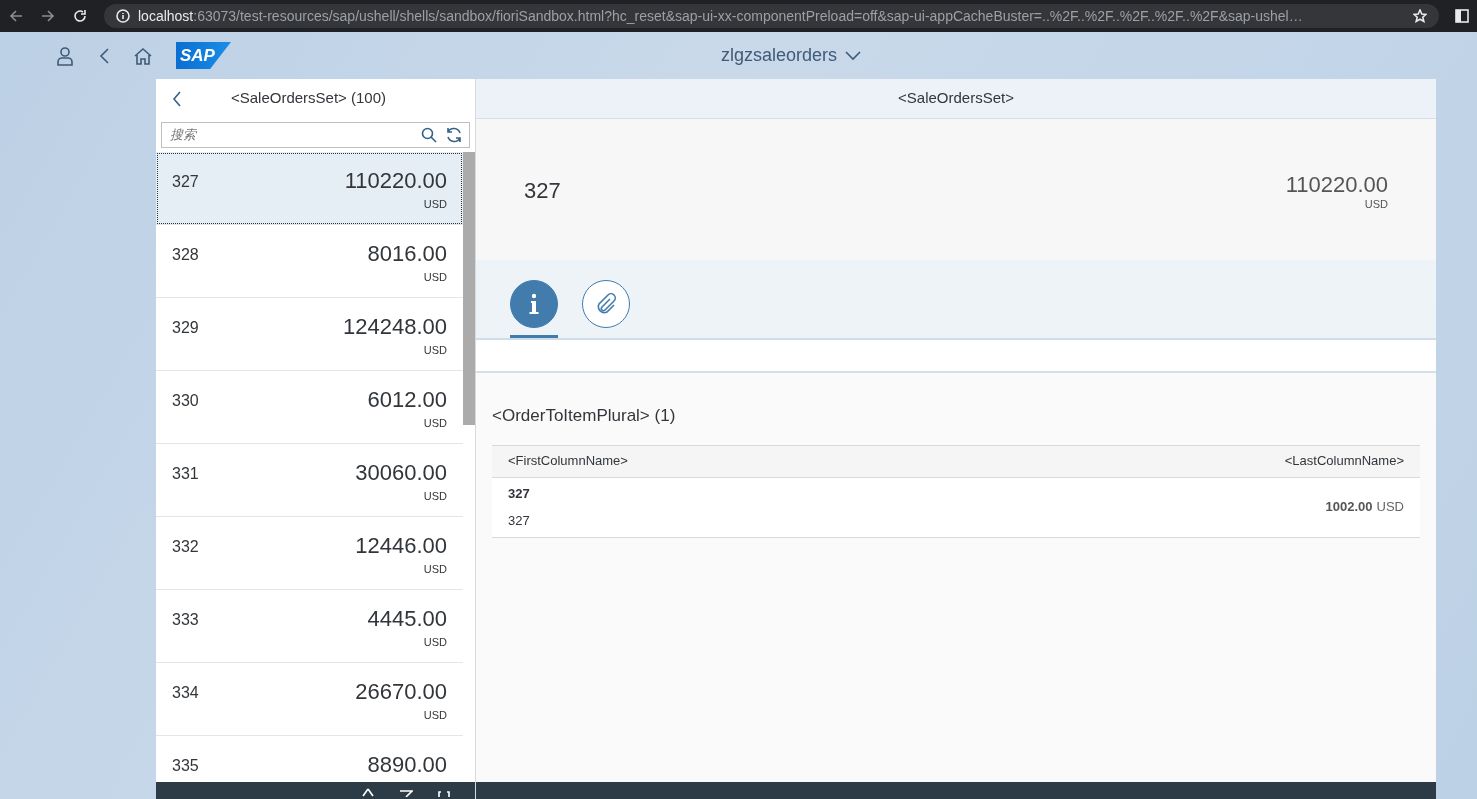 The height and width of the screenshot is (799, 1477). I want to click on reload-icon, so click(80, 16).